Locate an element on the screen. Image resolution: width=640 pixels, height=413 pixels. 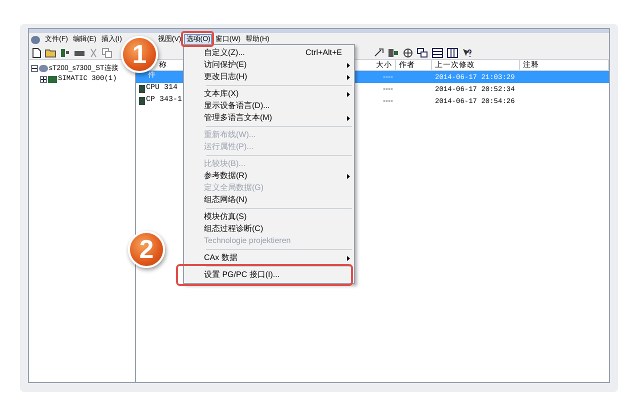
menu-item: 参考数据(R) is located at coordinates (269, 176).